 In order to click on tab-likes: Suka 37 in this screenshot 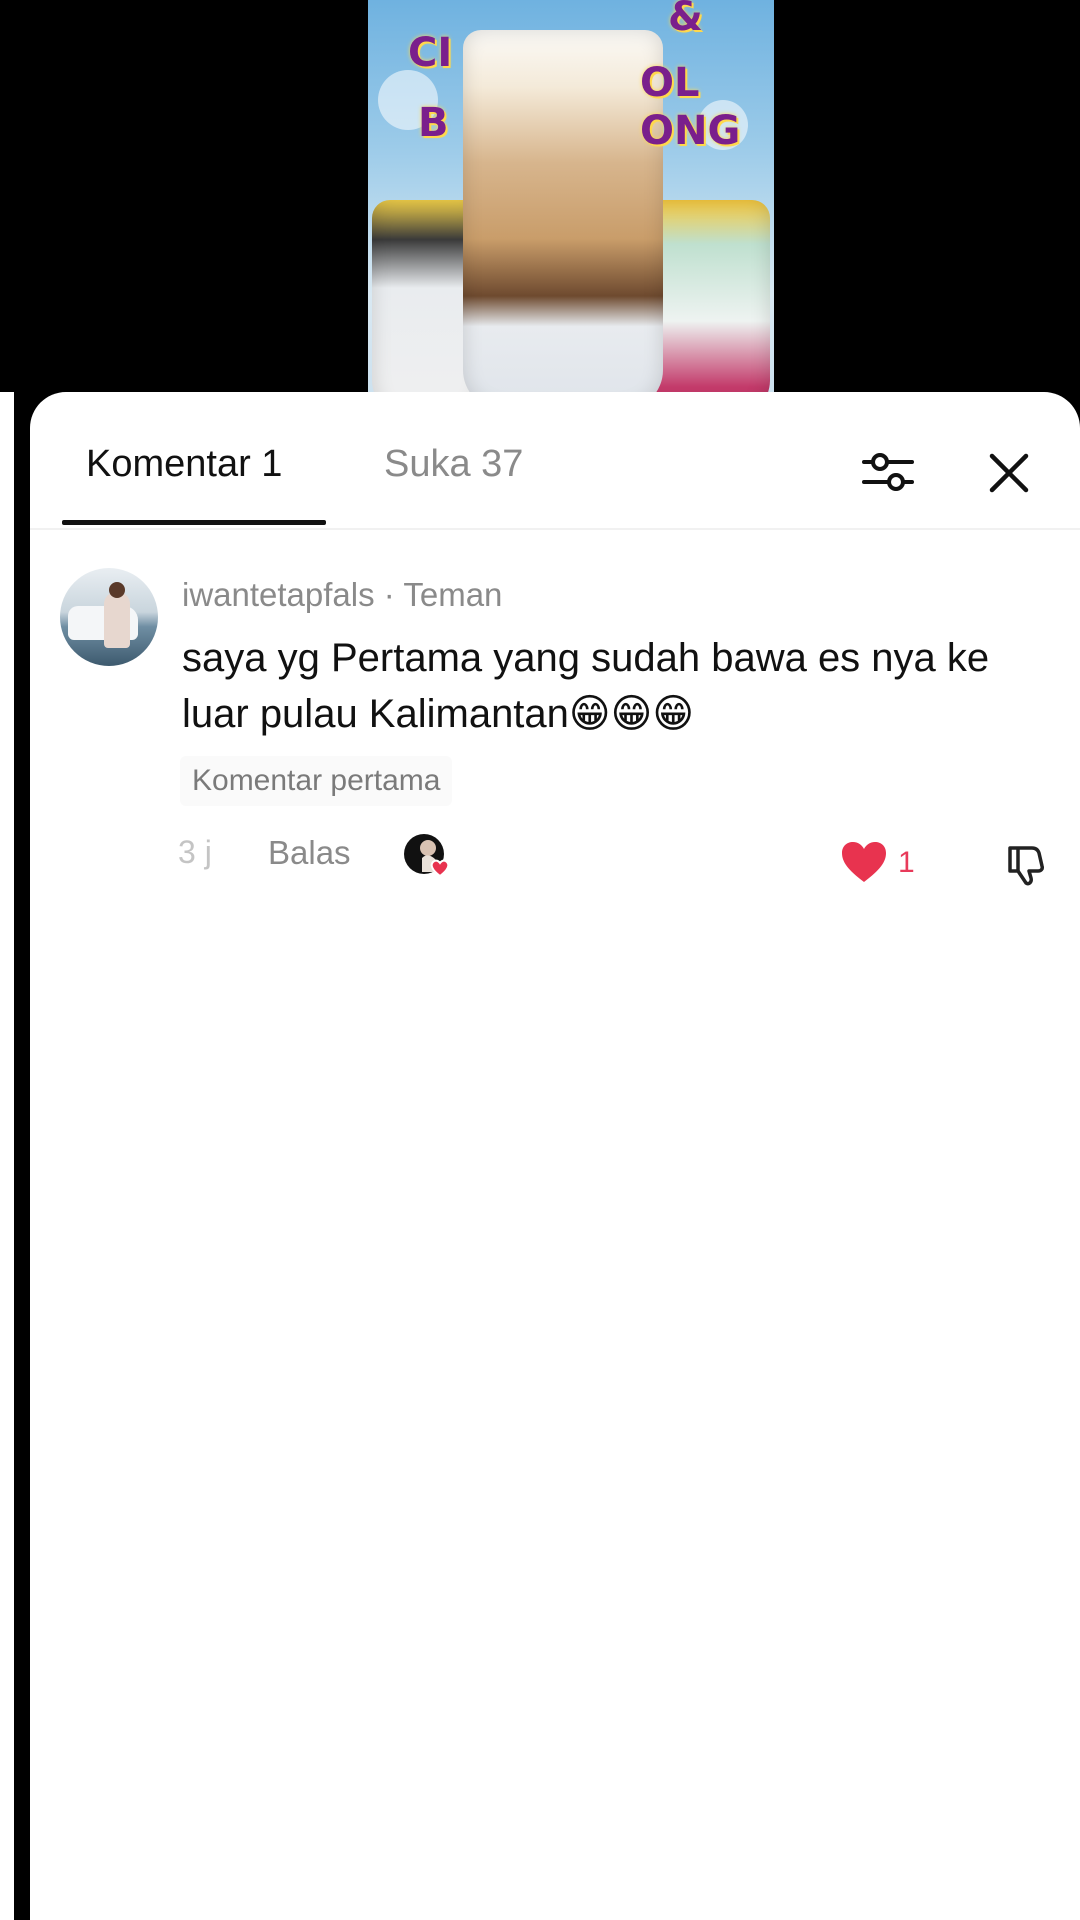, I will do `click(453, 464)`.